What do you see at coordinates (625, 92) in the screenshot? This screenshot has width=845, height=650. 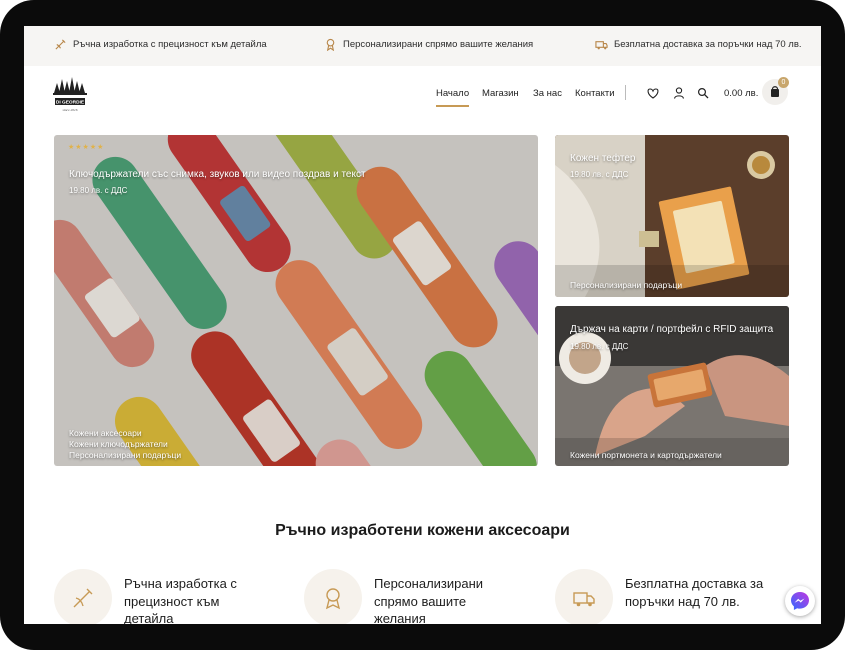 I see `nav-divider` at bounding box center [625, 92].